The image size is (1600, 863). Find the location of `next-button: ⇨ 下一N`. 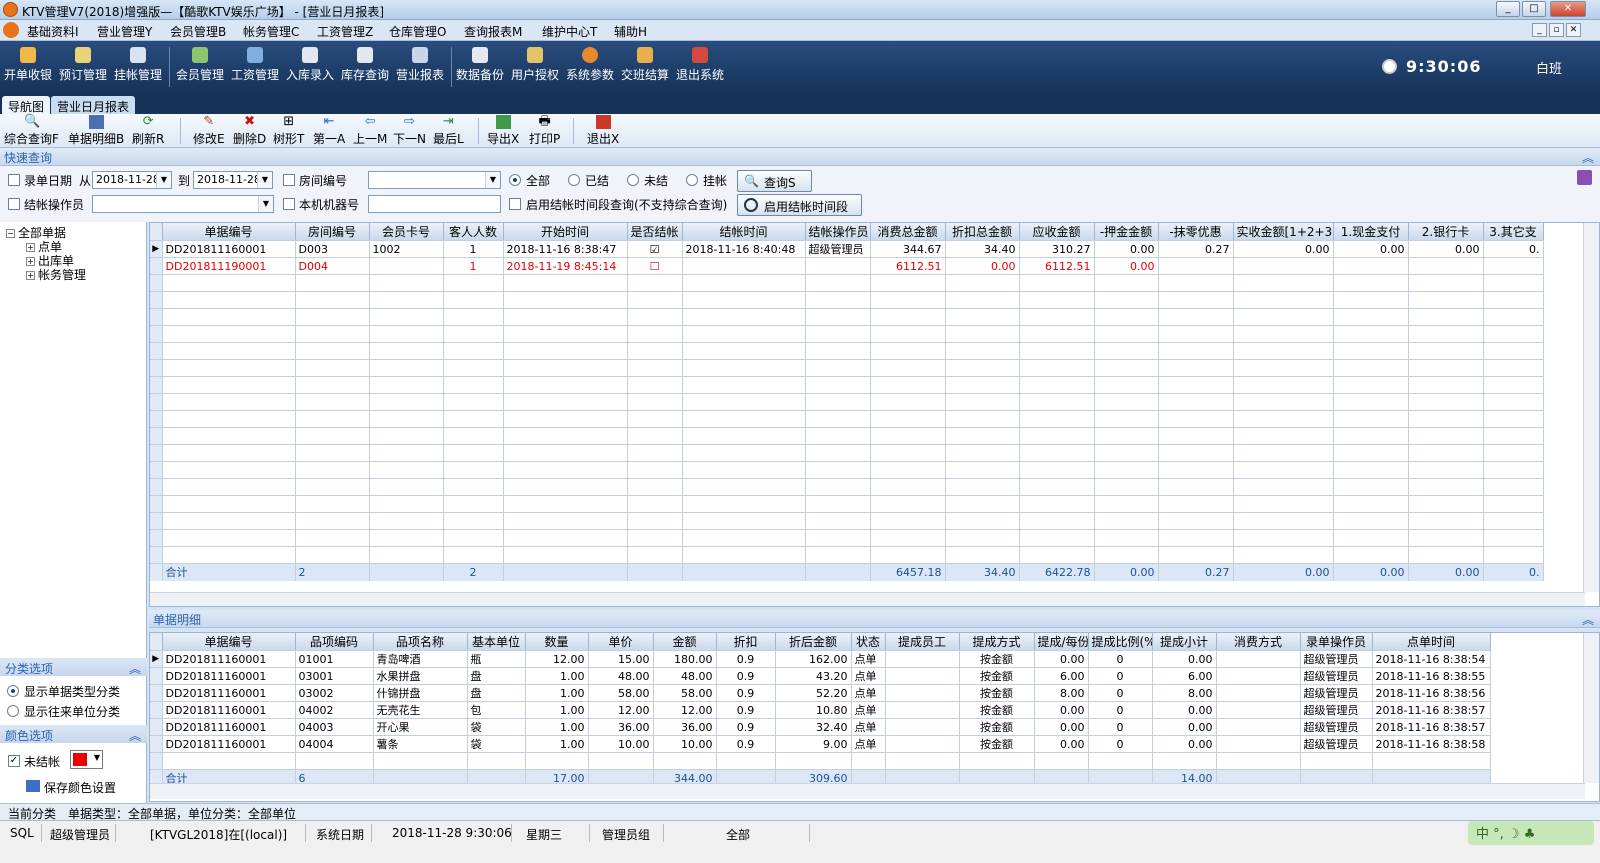

next-button: ⇨ 下一N is located at coordinates (409, 131).